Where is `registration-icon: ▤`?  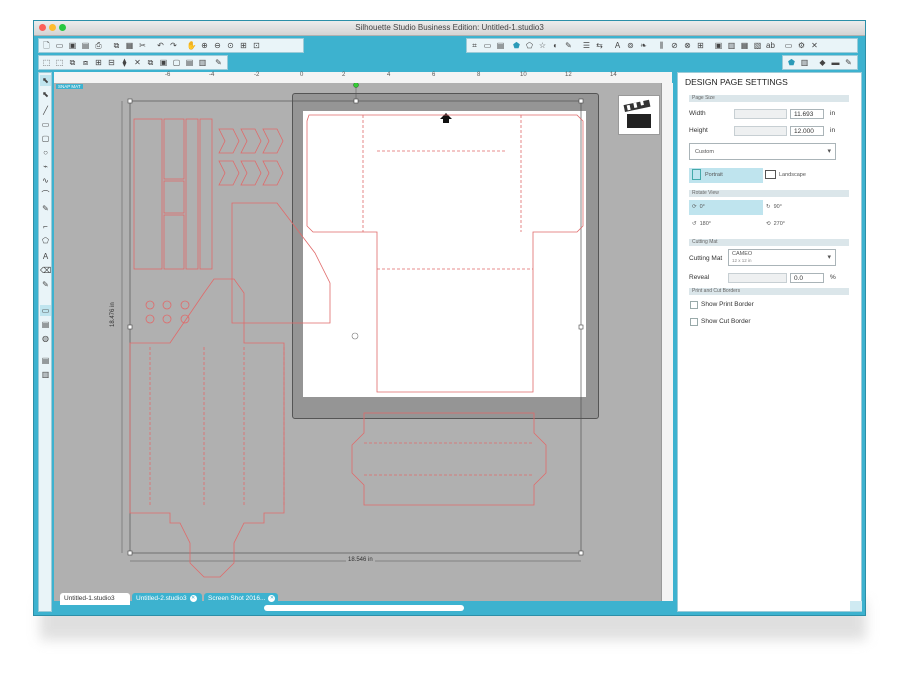
registration-icon: ▤ is located at coordinates (500, 45).